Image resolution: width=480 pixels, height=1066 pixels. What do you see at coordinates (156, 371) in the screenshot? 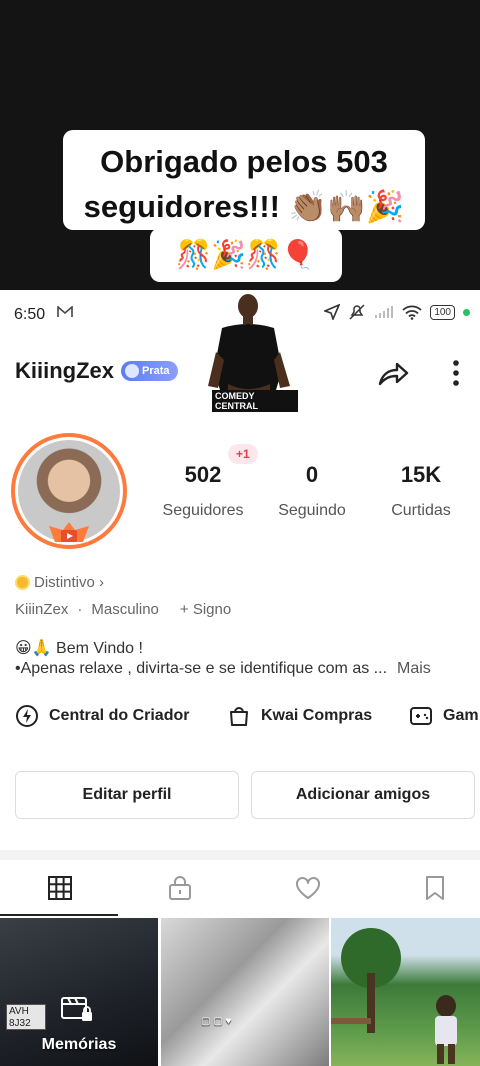
I see `badge-label: Prata` at bounding box center [156, 371].